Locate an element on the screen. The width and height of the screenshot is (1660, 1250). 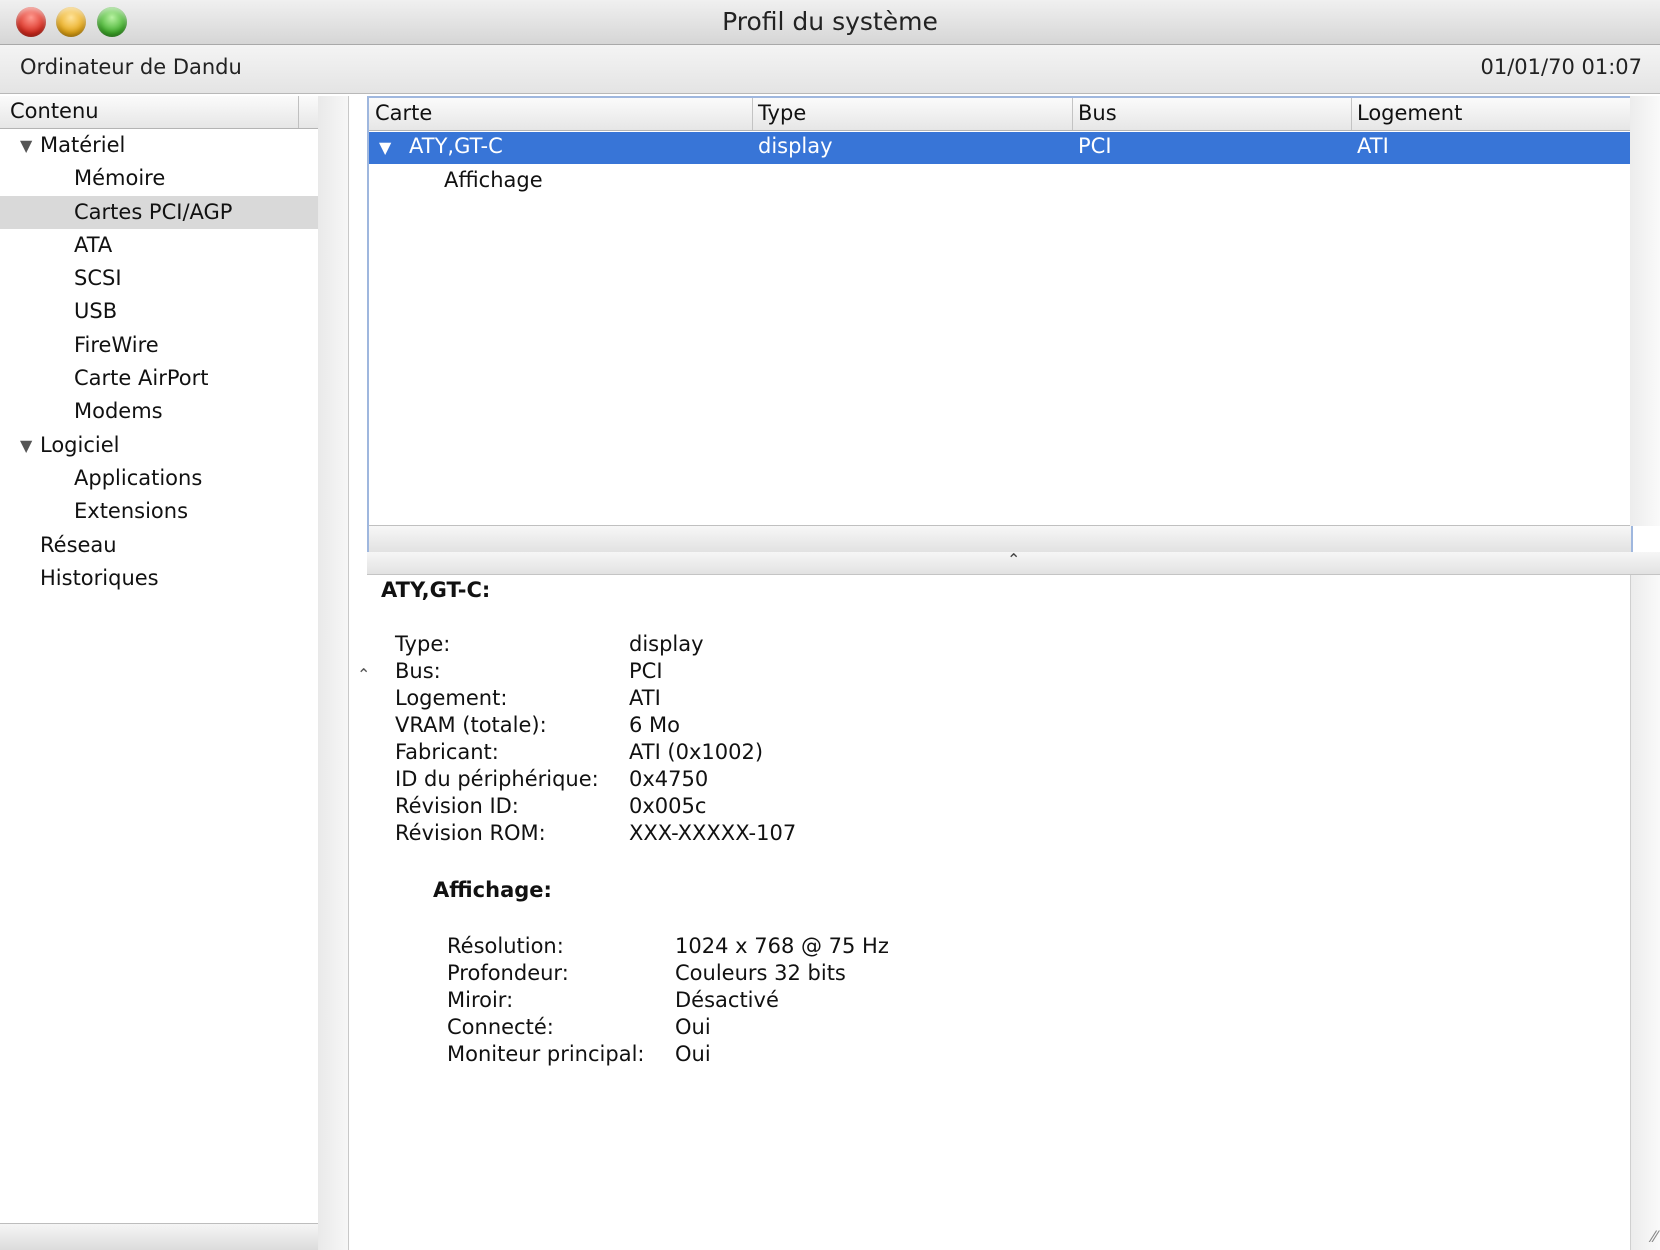
sidebar-item-label: USB is located at coordinates (96, 311).